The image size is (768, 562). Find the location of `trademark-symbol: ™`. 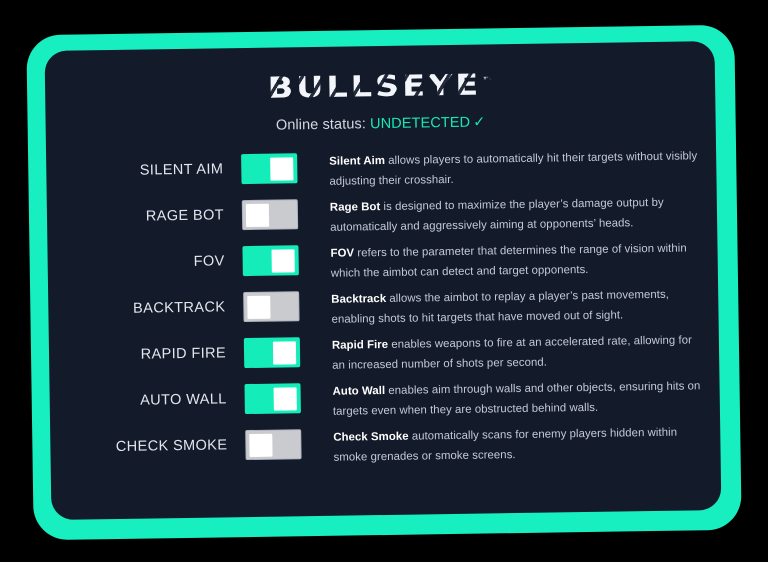

trademark-symbol: ™ is located at coordinates (487, 81).